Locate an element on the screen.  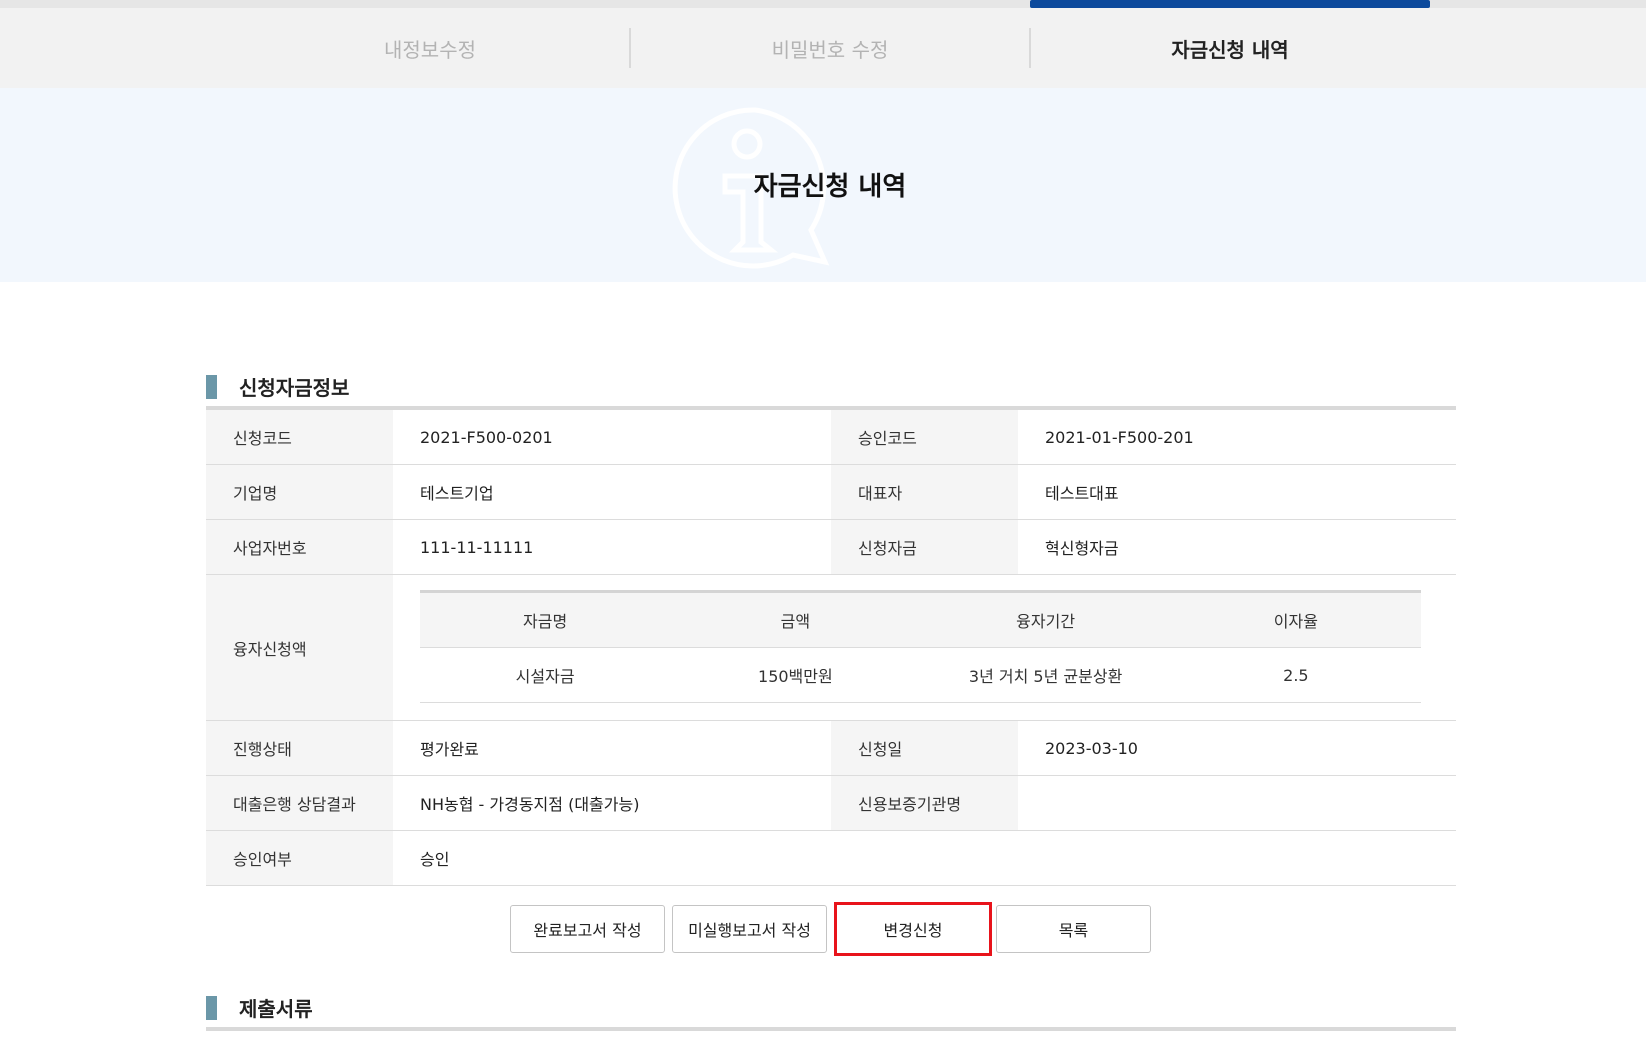
list-button: 목록 is located at coordinates (1073, 929).